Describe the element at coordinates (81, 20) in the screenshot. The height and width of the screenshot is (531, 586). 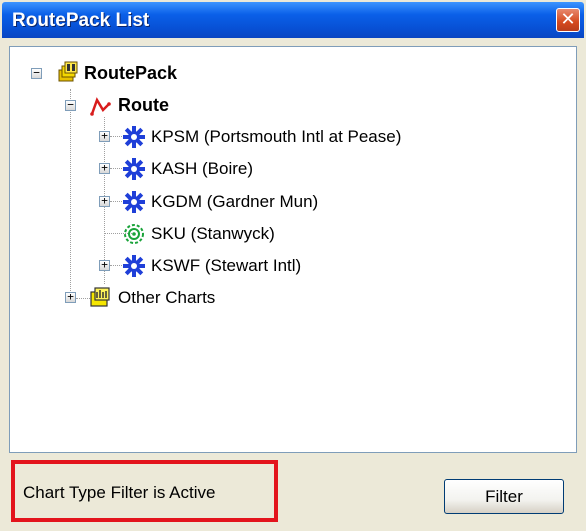
I see `window-title: RoutePack List` at that location.